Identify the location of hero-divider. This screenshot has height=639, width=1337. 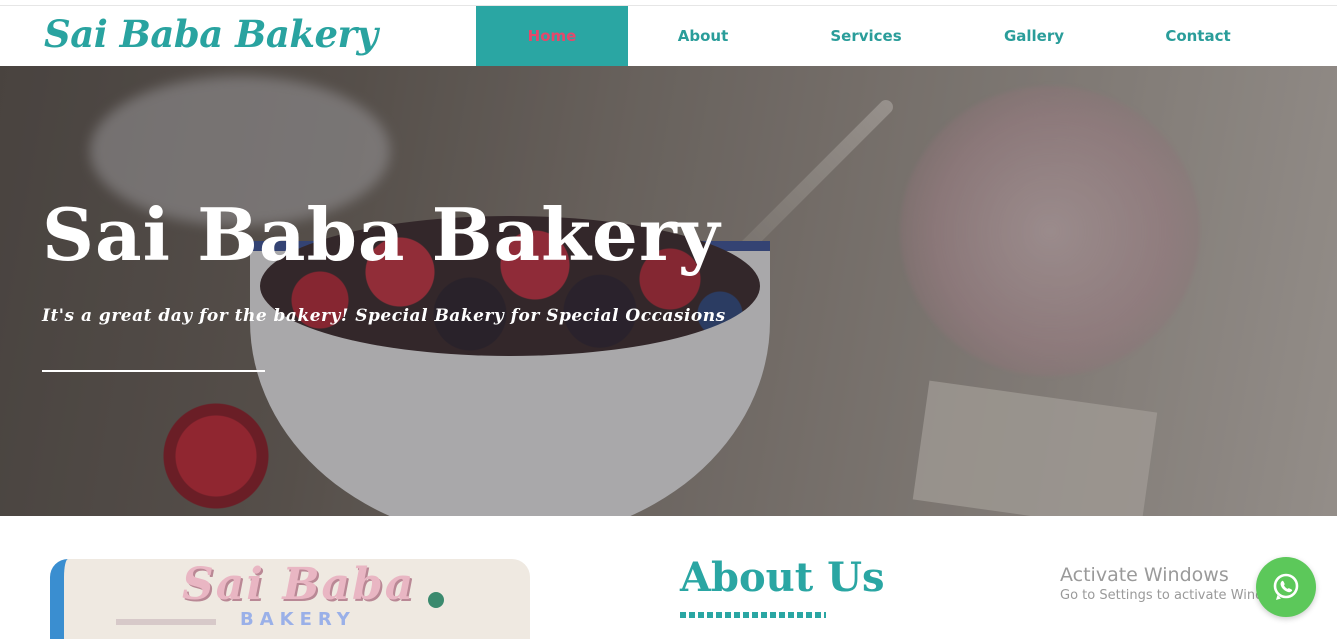
(153, 371).